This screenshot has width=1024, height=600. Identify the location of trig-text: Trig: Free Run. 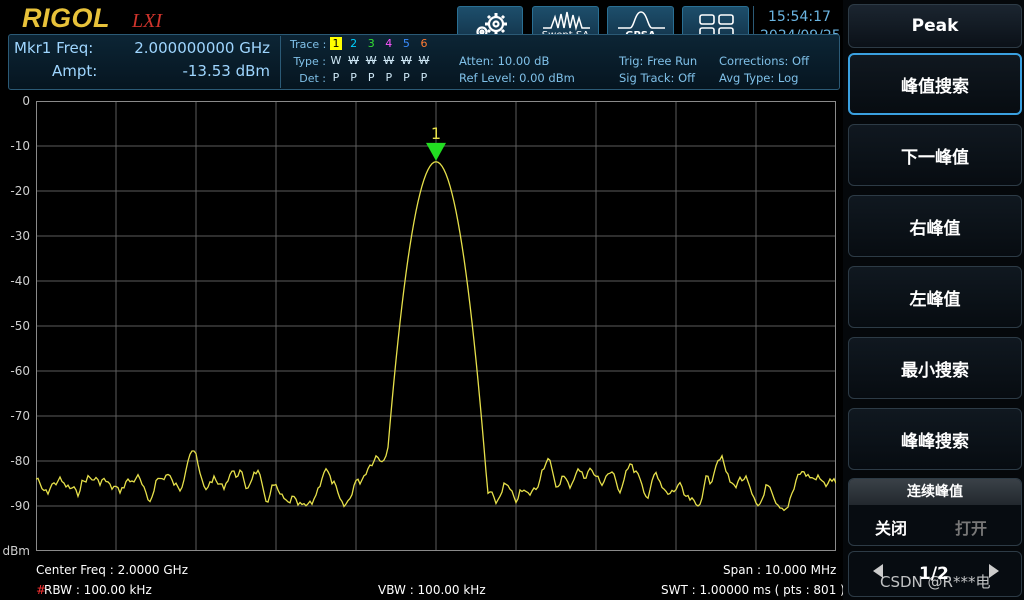
(658, 61).